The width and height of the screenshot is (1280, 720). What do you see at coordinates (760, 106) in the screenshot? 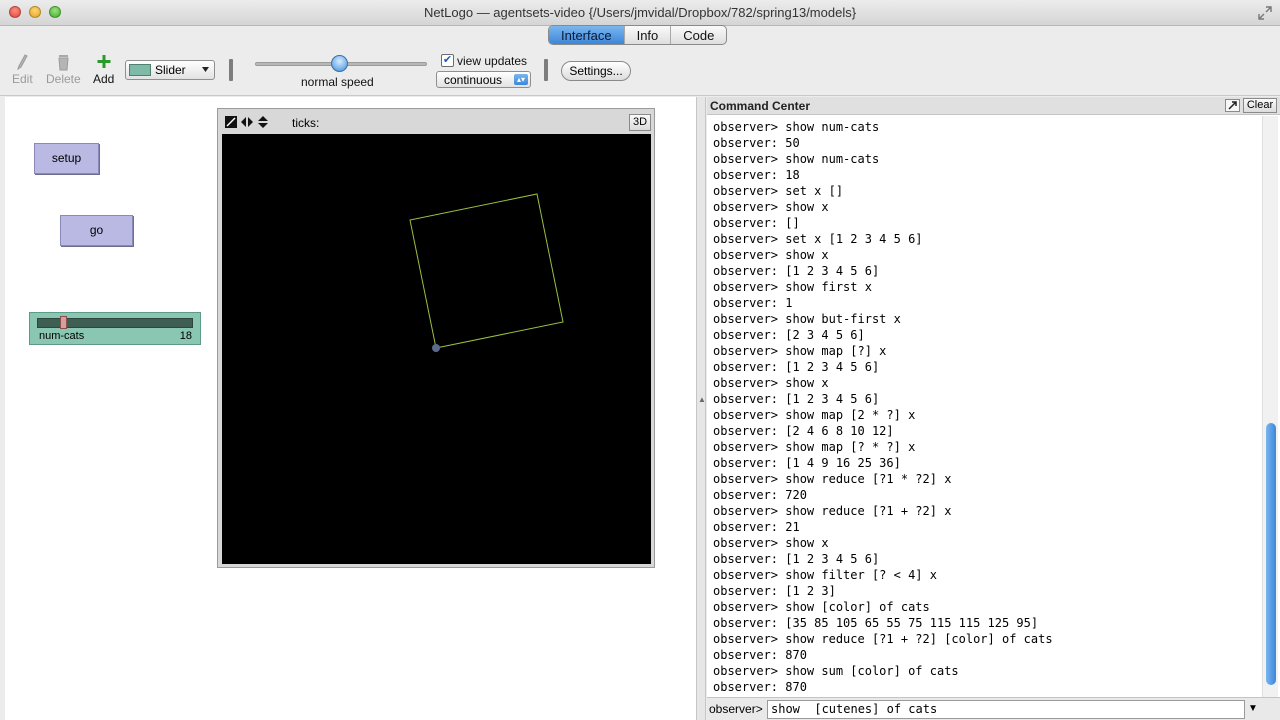
I see `command-center-title: Command Center` at bounding box center [760, 106].